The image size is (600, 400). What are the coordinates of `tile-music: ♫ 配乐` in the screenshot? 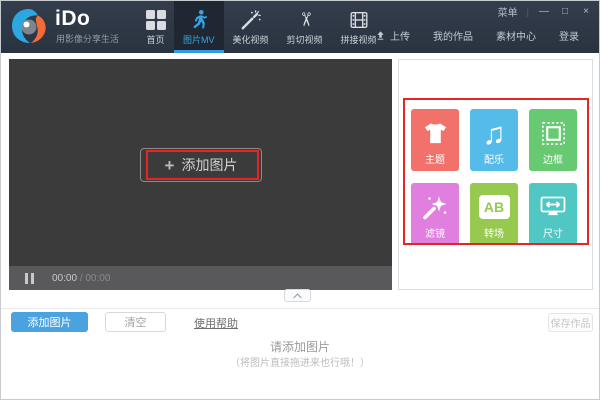 It's located at (494, 140).